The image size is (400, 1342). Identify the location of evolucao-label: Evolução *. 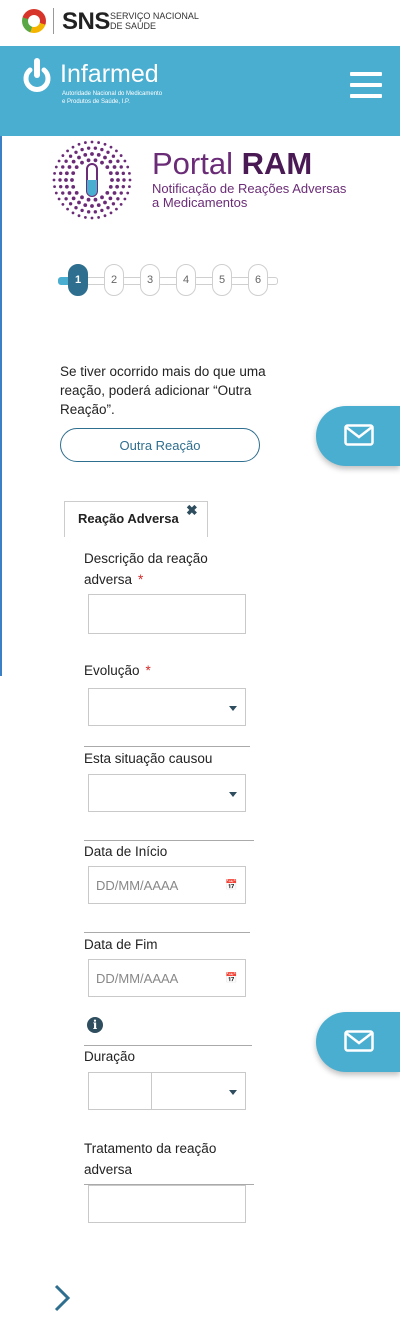
(117, 670).